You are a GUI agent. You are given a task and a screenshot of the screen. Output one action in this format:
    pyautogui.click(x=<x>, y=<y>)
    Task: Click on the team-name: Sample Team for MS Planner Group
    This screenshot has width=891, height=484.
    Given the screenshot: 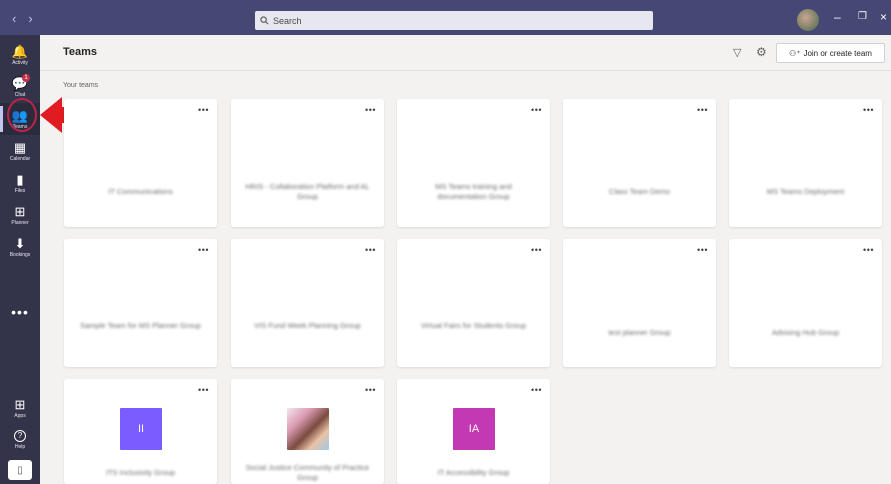 What is the action you would take?
    pyautogui.click(x=140, y=325)
    